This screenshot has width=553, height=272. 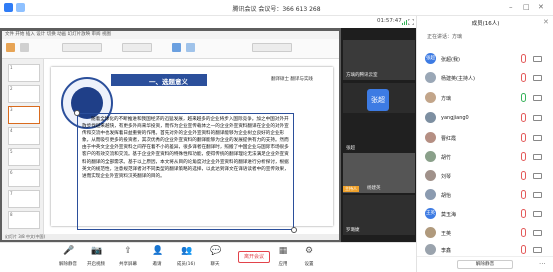 What do you see at coordinates (487, 196) in the screenshot?
I see `member-row: 胡怡` at bounding box center [487, 196].